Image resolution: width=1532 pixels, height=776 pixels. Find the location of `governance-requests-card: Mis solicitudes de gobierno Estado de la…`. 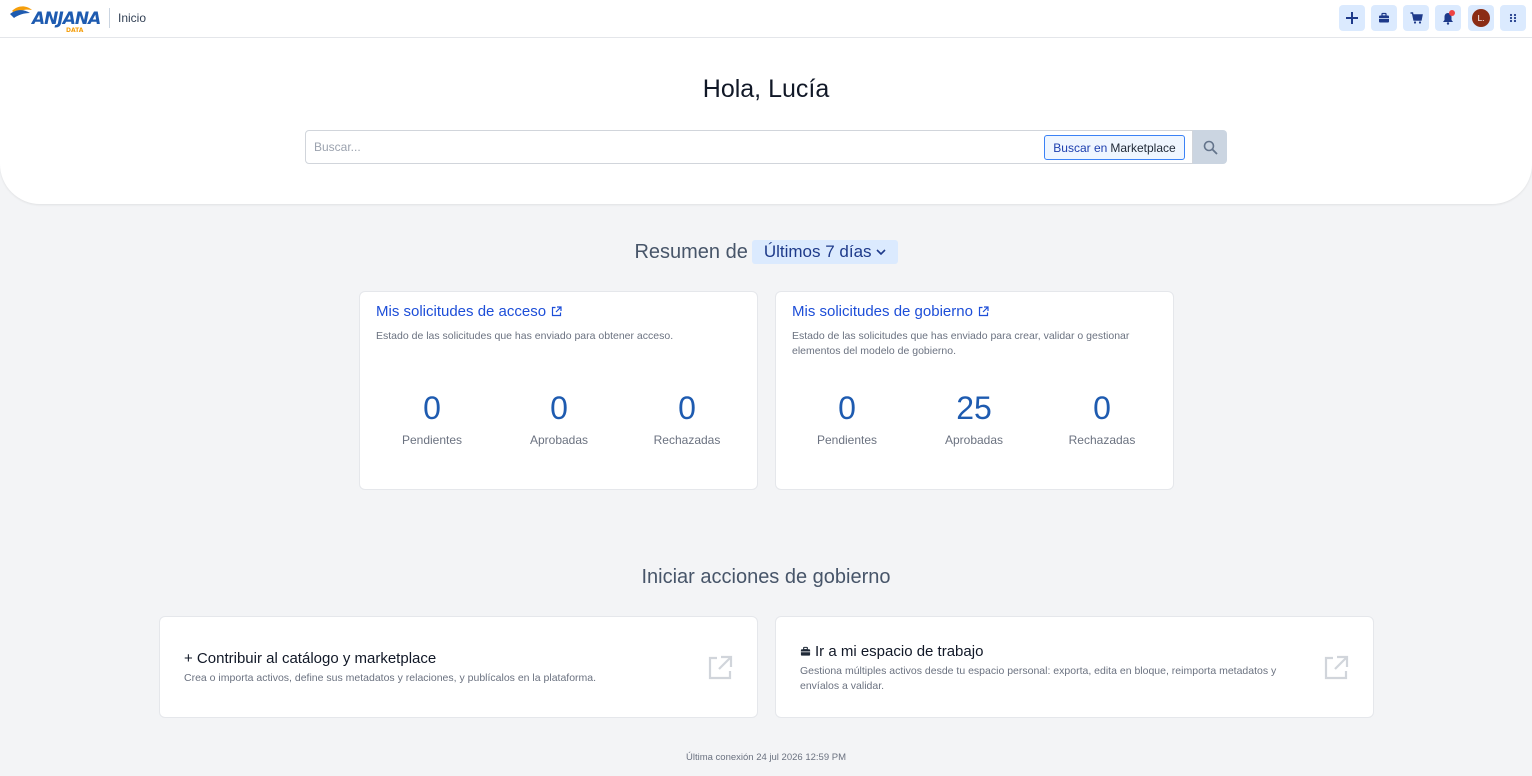

governance-requests-card: Mis solicitudes de gobierno Estado de la… is located at coordinates (974, 390).